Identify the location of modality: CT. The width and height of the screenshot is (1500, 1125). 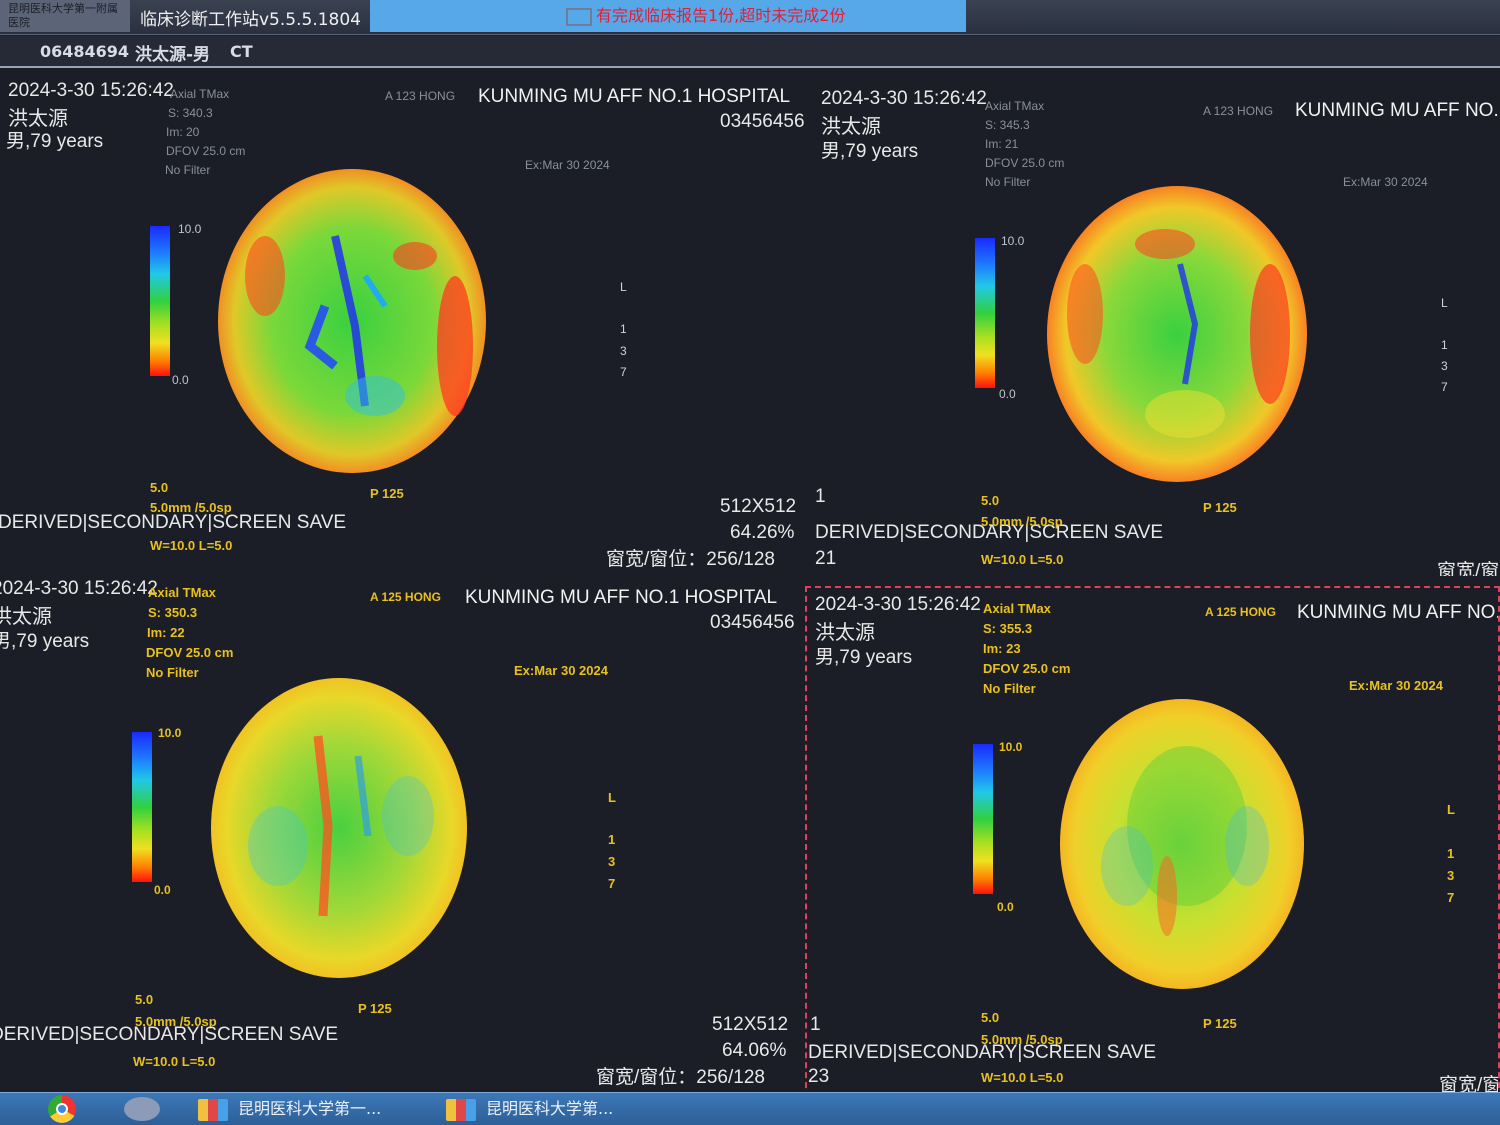
(241, 51).